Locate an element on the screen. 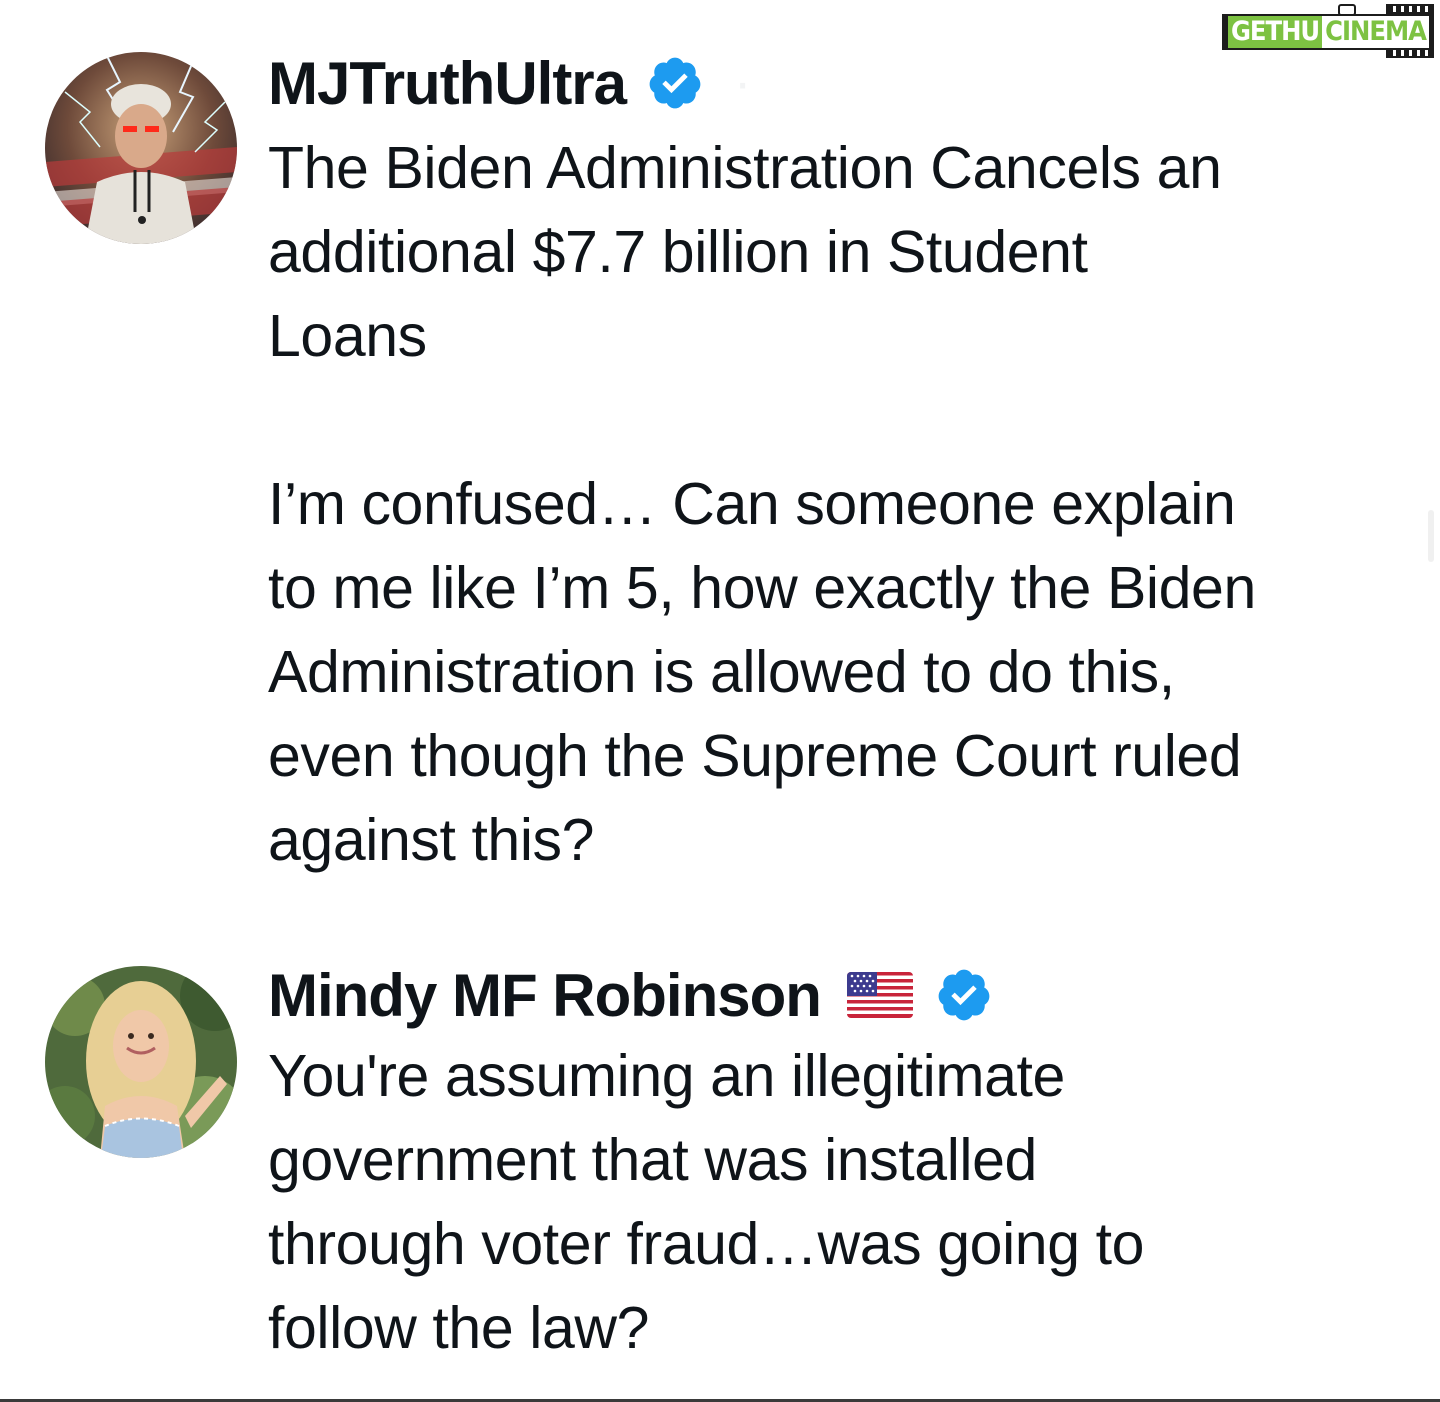 Image resolution: width=1440 pixels, height=1402 pixels. watermark-part2: CINEMA is located at coordinates (1375, 32).